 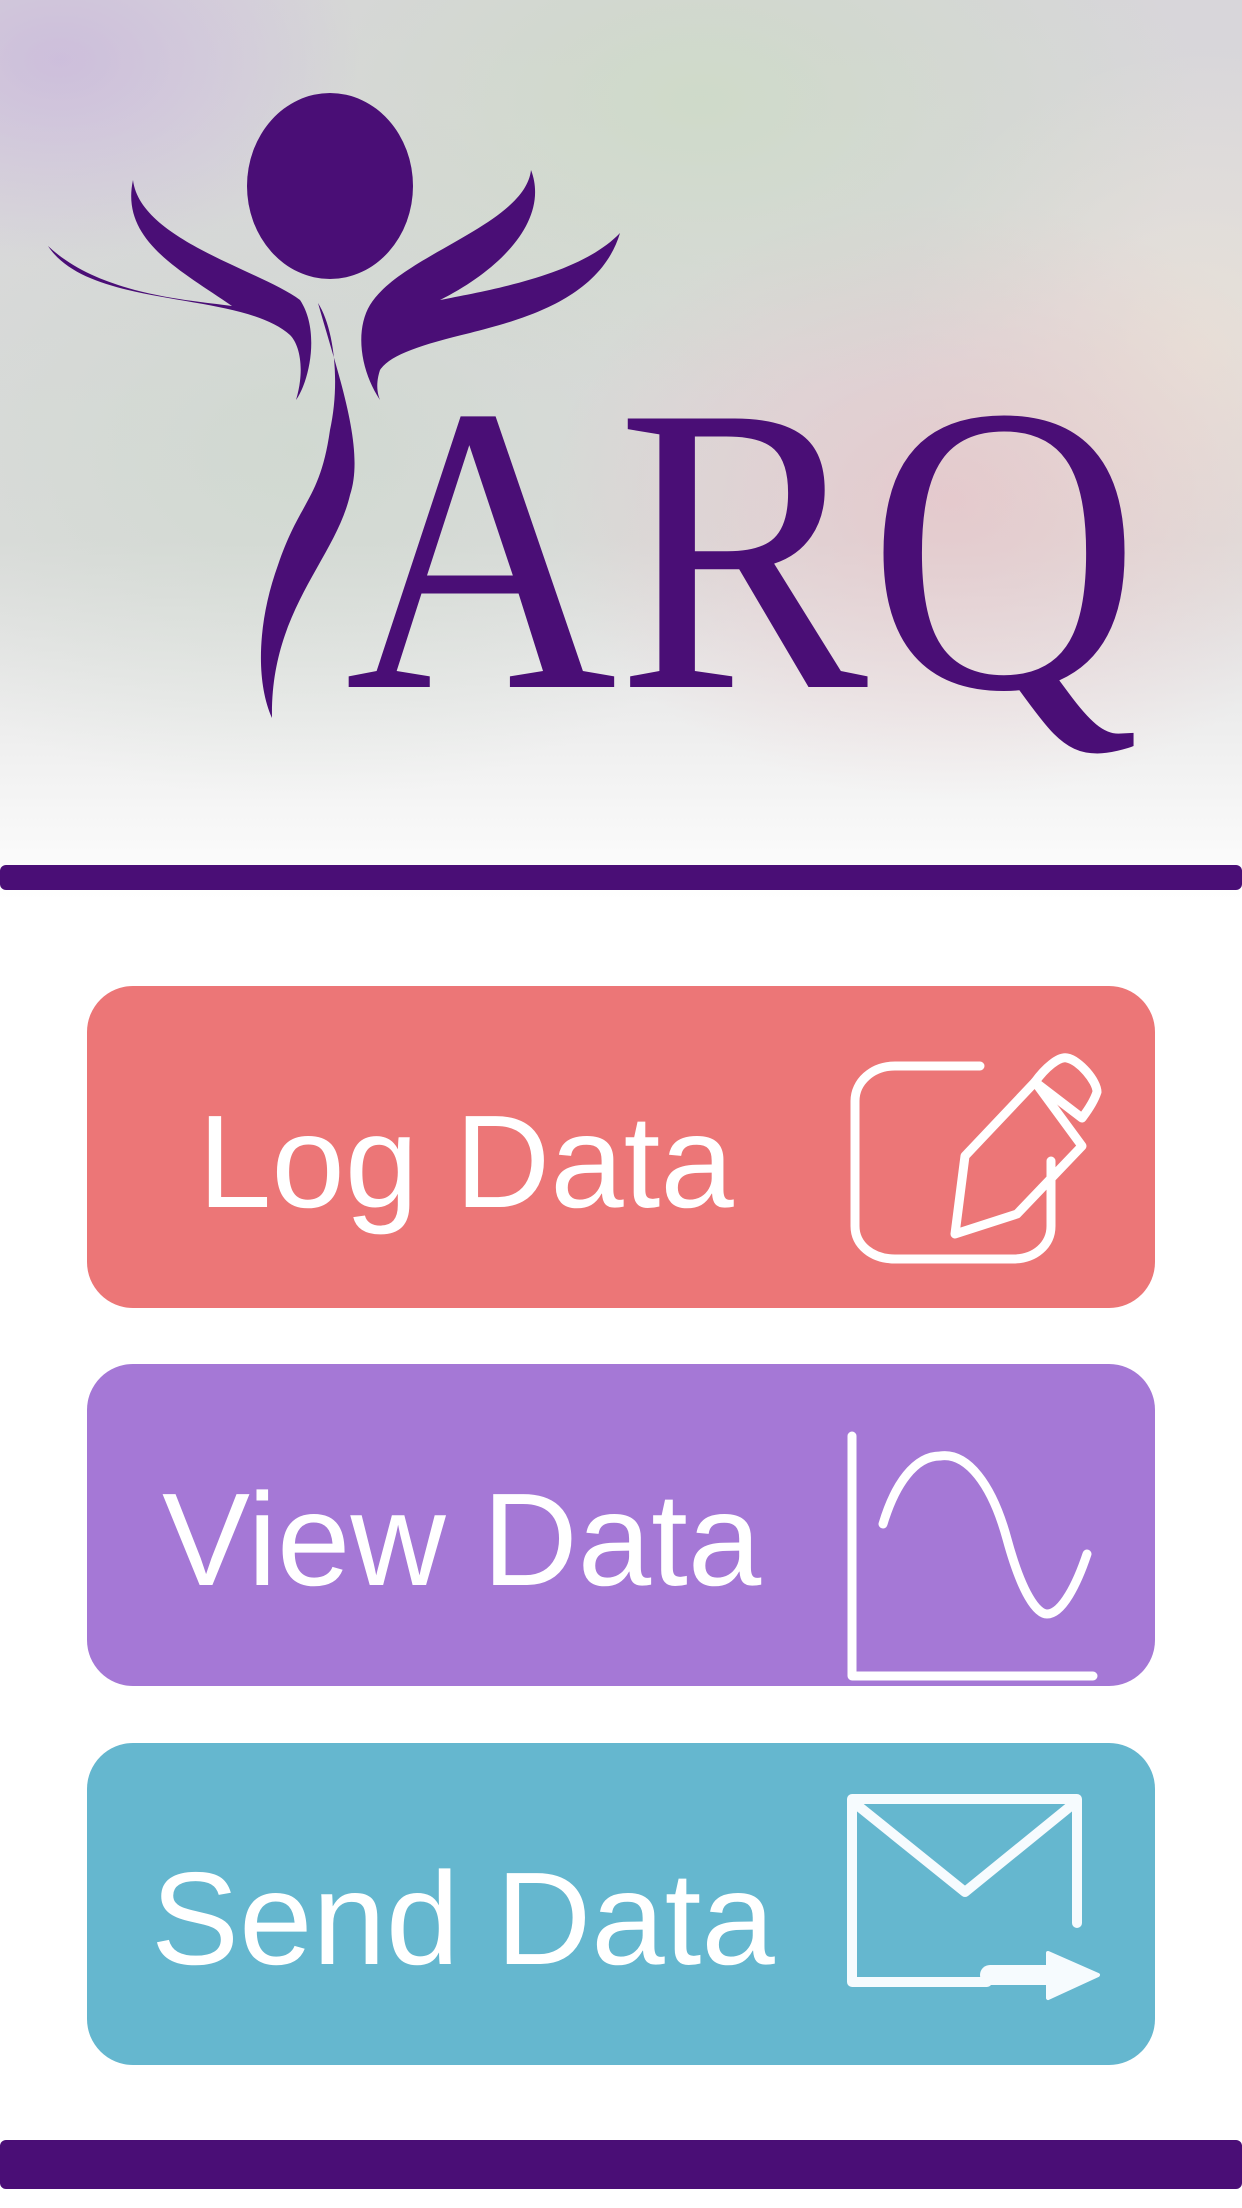 I want to click on top-divider-bar, so click(x=621, y=877).